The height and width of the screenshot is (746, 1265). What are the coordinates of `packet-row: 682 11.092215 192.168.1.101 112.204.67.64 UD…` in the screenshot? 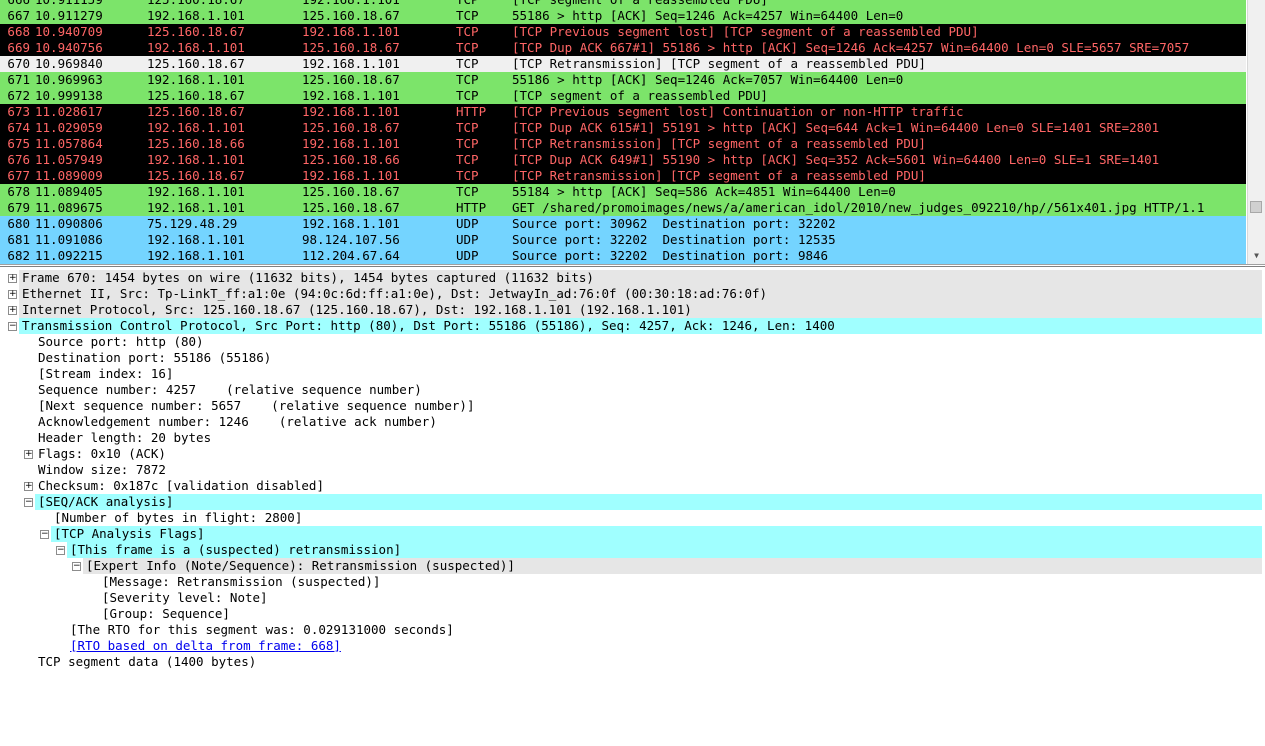 It's located at (623, 256).